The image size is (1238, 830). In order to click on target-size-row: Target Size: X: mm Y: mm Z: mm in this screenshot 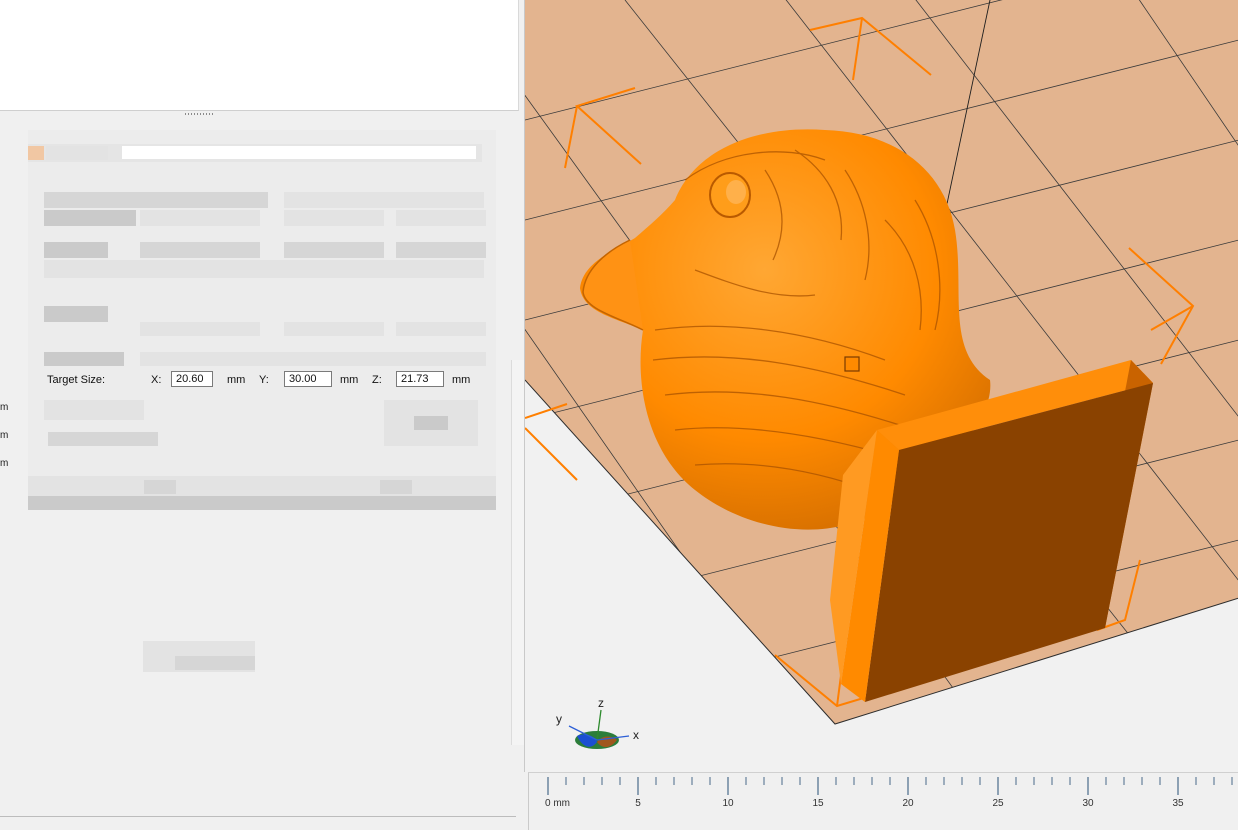, I will do `click(267, 381)`.